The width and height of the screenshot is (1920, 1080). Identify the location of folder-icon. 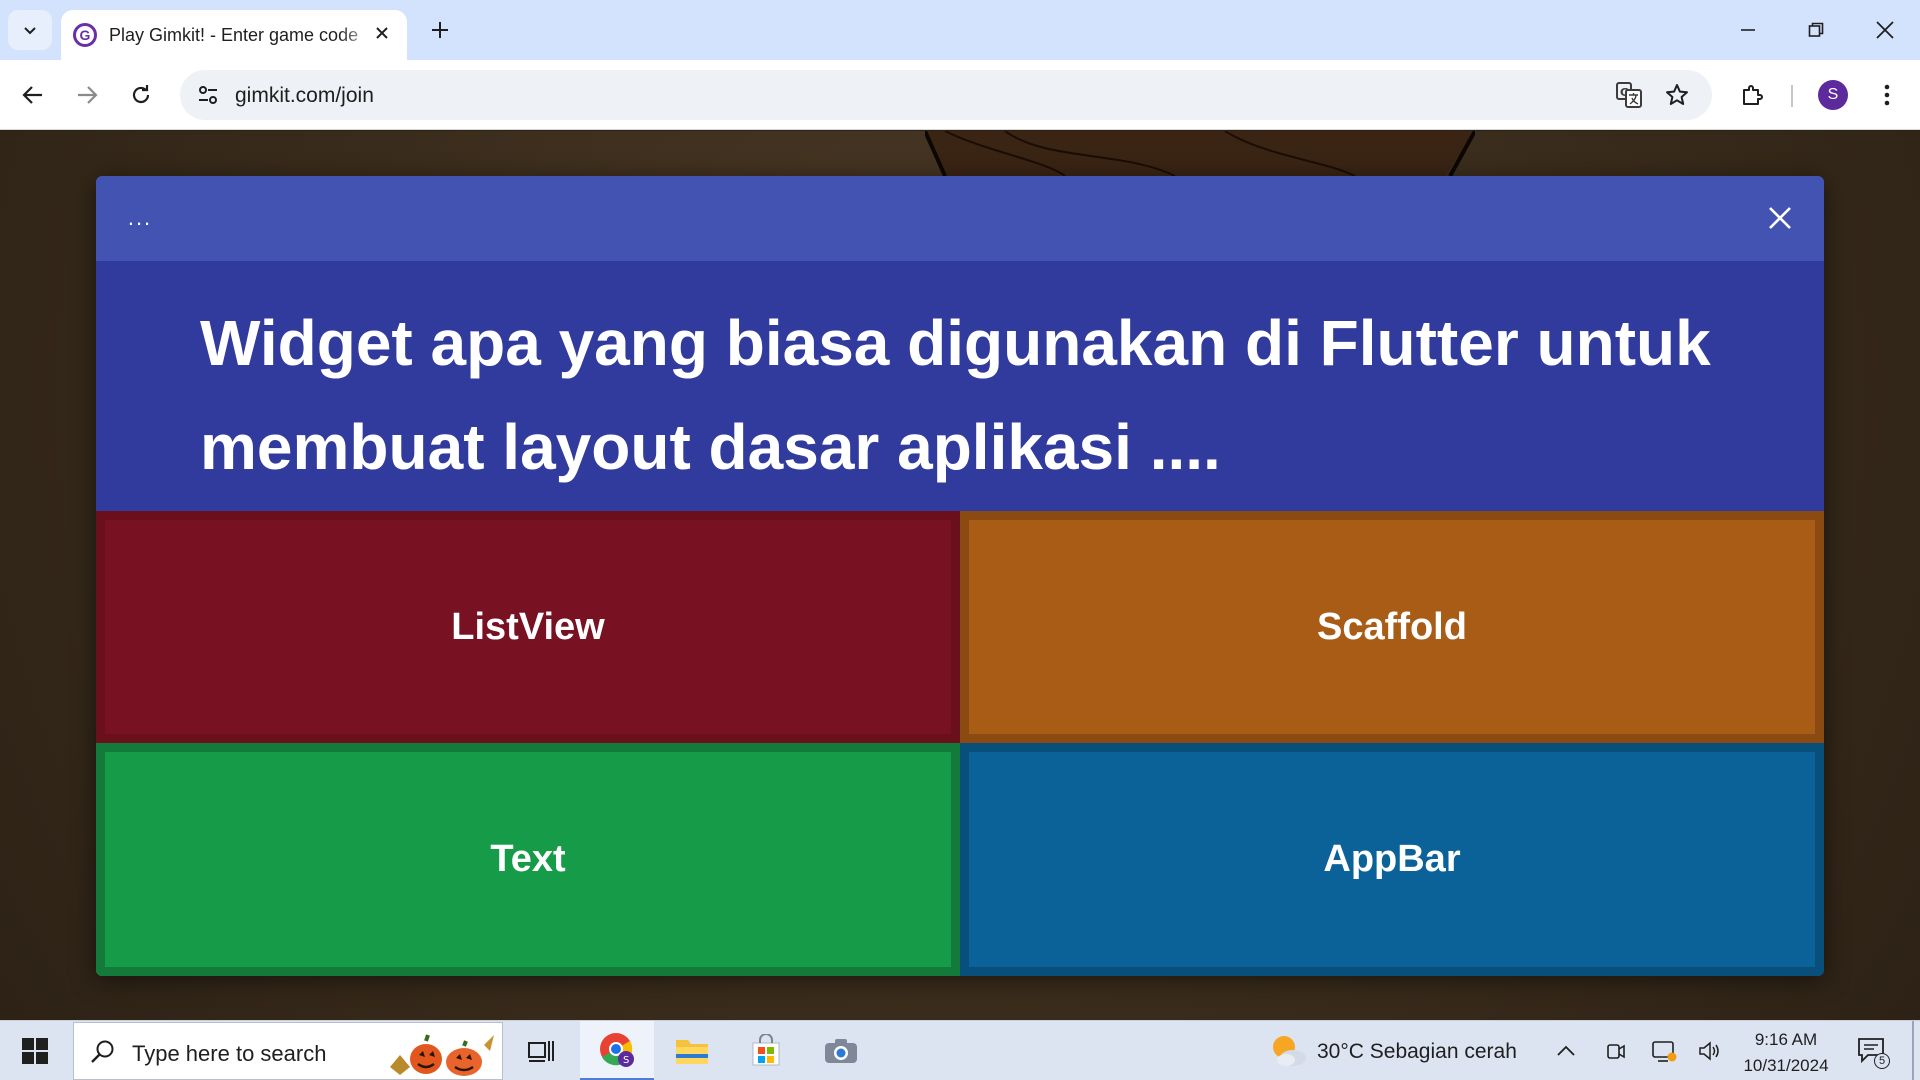
(692, 1052).